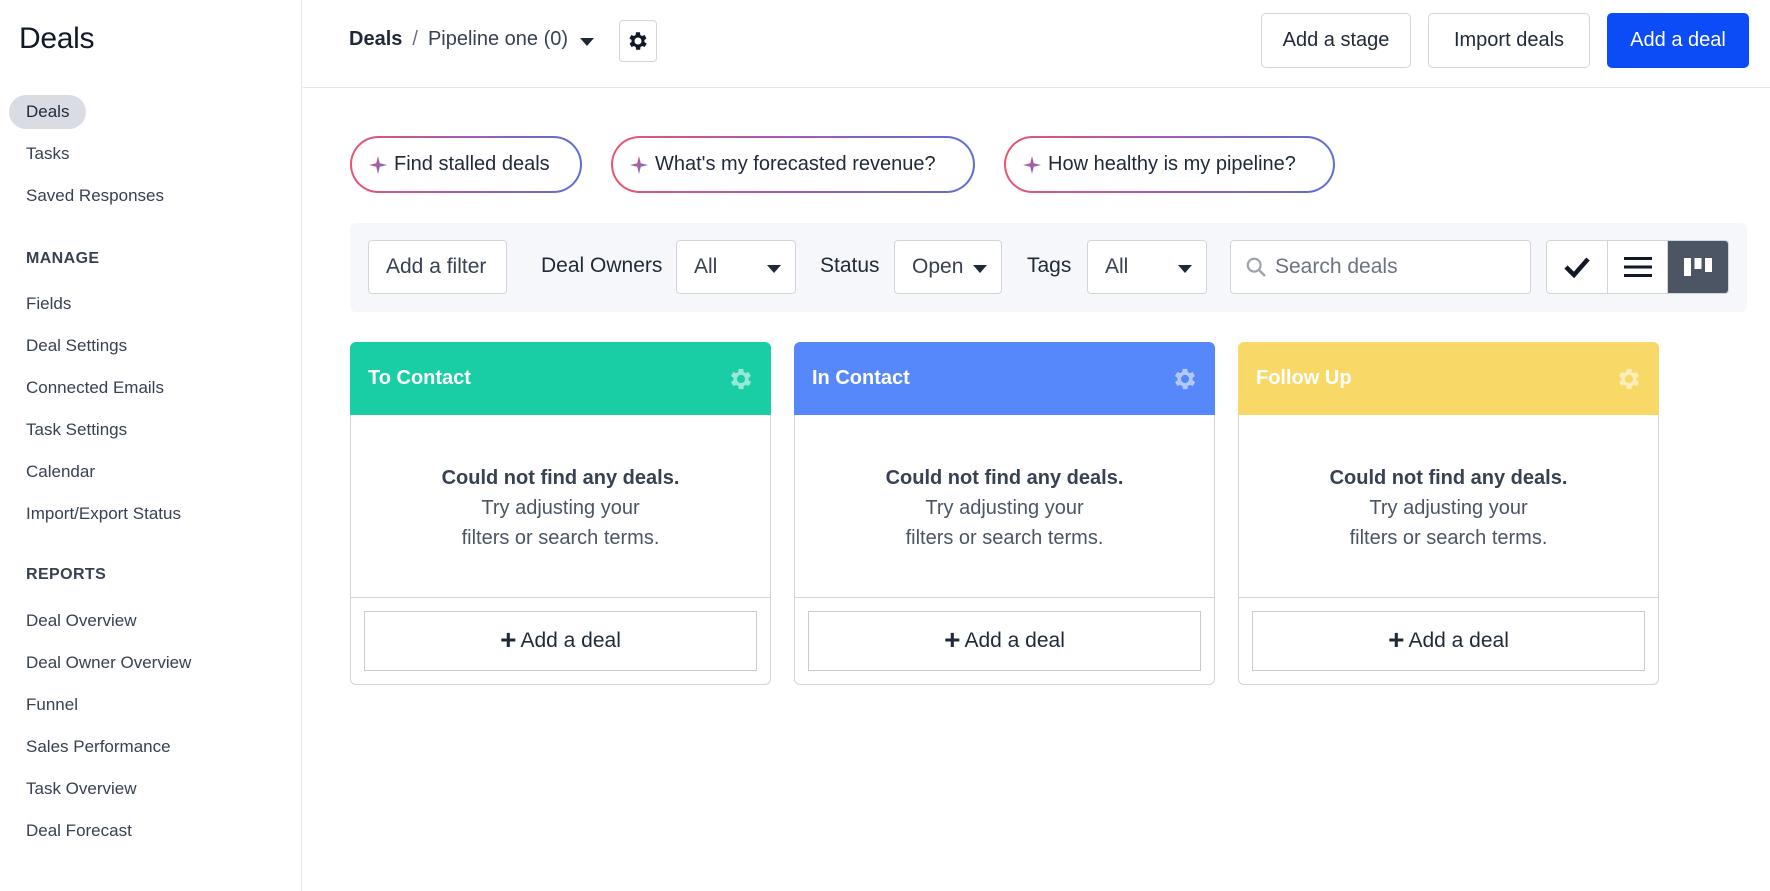 The width and height of the screenshot is (1770, 891). I want to click on ai-prompt-pipeline-health: How healthy is my pipeline?, so click(1169, 164).